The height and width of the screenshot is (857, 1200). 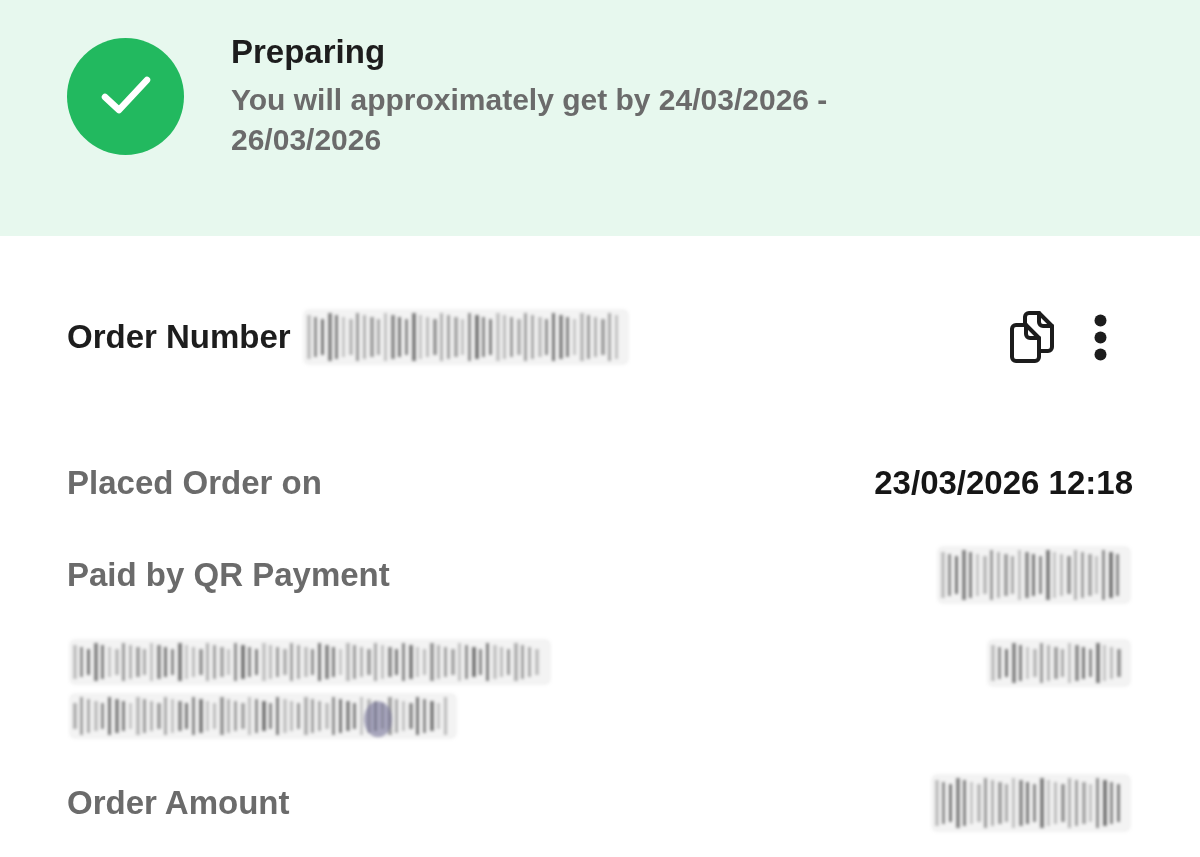 What do you see at coordinates (1003, 483) in the screenshot?
I see `detail-value: 23/03/2026 12:18` at bounding box center [1003, 483].